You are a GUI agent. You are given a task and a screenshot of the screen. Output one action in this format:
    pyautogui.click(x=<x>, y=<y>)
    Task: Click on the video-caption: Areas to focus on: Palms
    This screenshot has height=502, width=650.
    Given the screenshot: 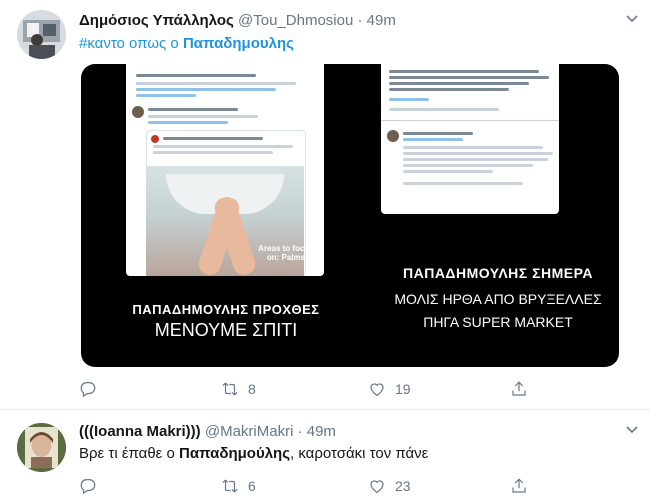 What is the action you would take?
    pyautogui.click(x=286, y=253)
    